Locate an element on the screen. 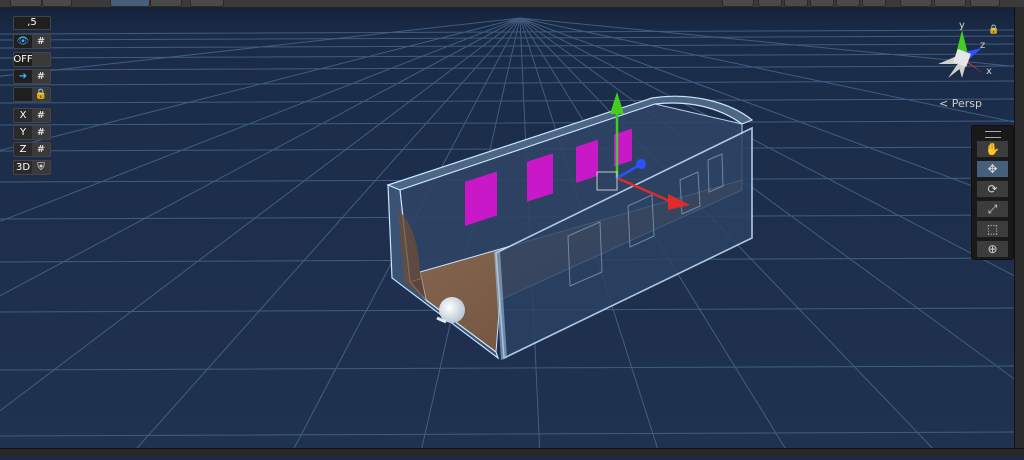  y-axis-snap: Y # is located at coordinates (32, 132).